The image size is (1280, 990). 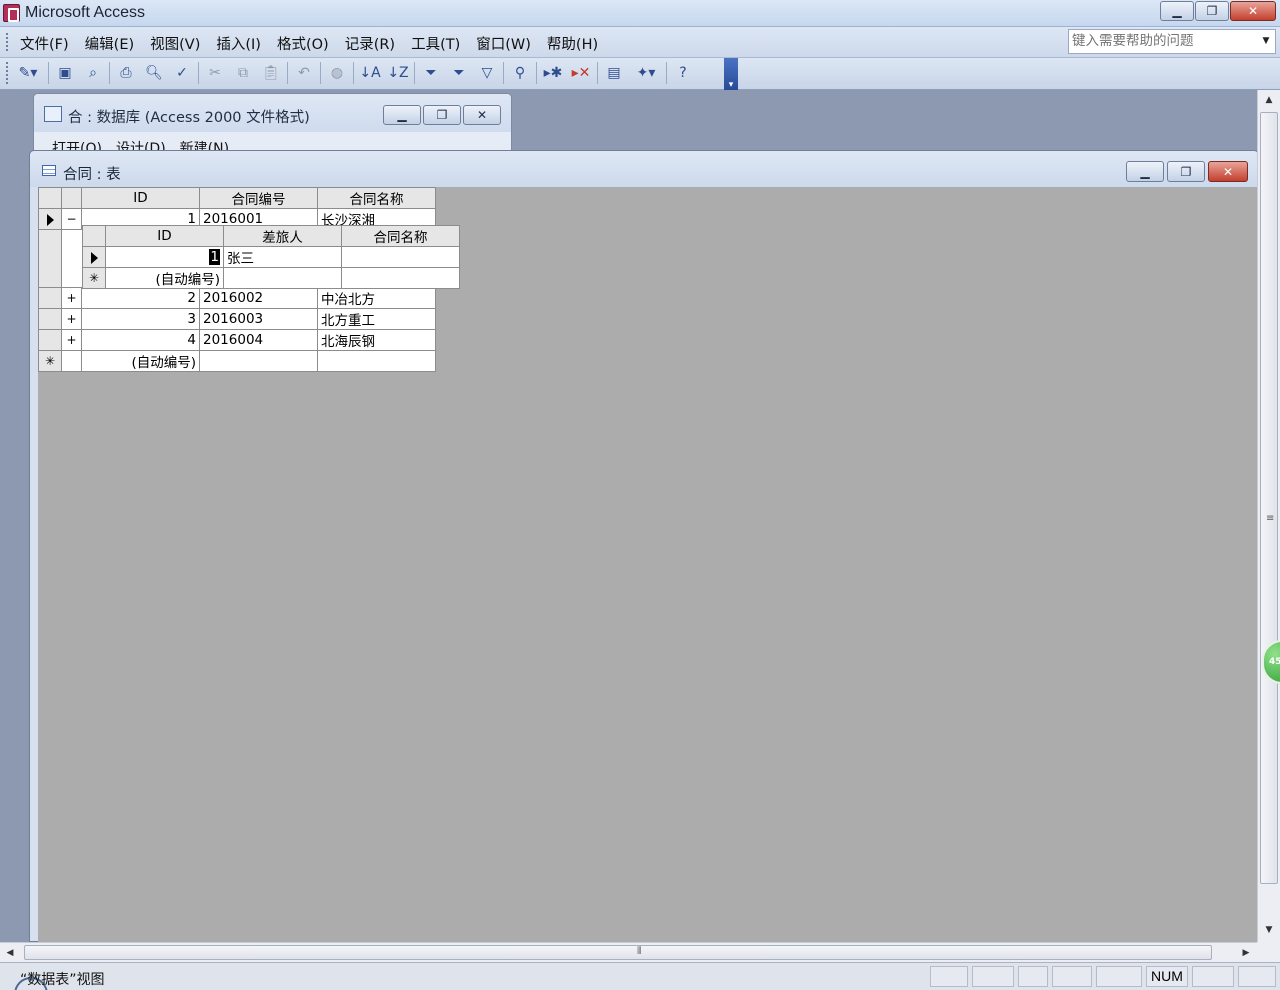 What do you see at coordinates (1269, 498) in the screenshot?
I see `vertical-scroll-thumb: ≡` at bounding box center [1269, 498].